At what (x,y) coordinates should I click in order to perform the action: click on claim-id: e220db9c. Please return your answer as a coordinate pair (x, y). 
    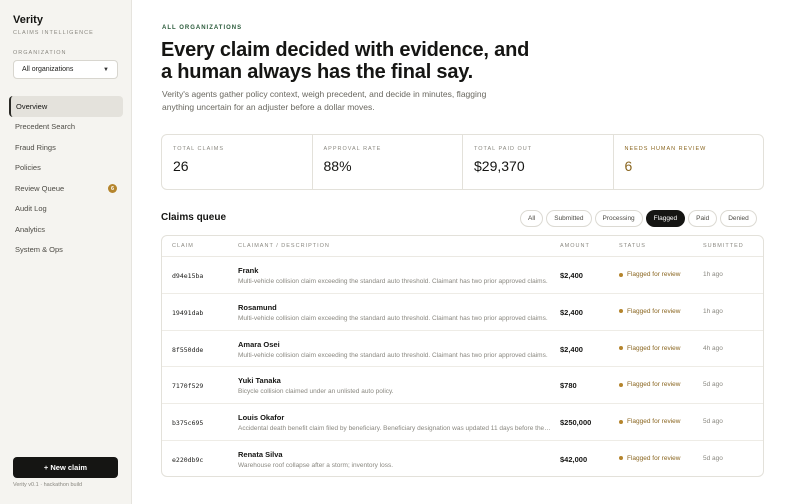
    Looking at the image, I should click on (187, 460).